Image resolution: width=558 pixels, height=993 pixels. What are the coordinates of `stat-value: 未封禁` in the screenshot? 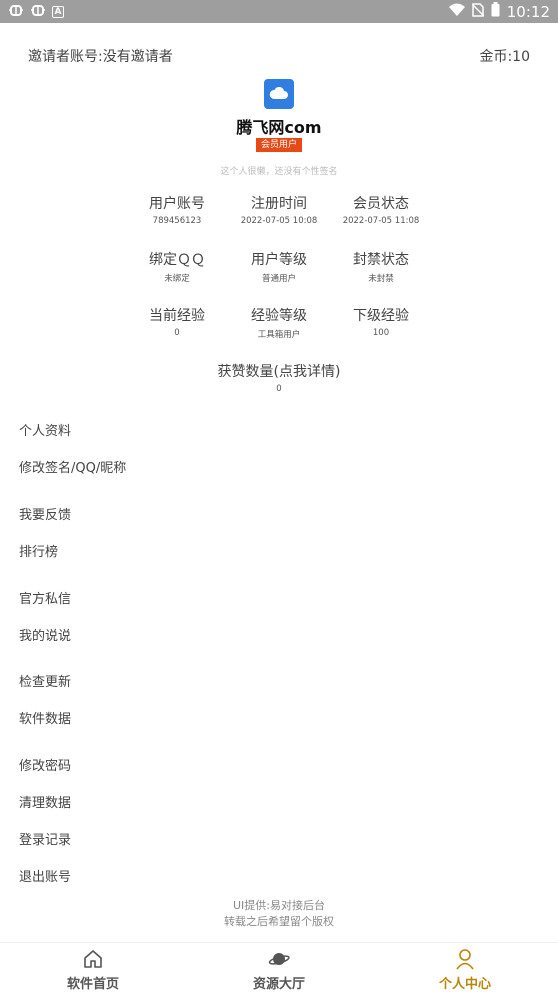 It's located at (381, 279).